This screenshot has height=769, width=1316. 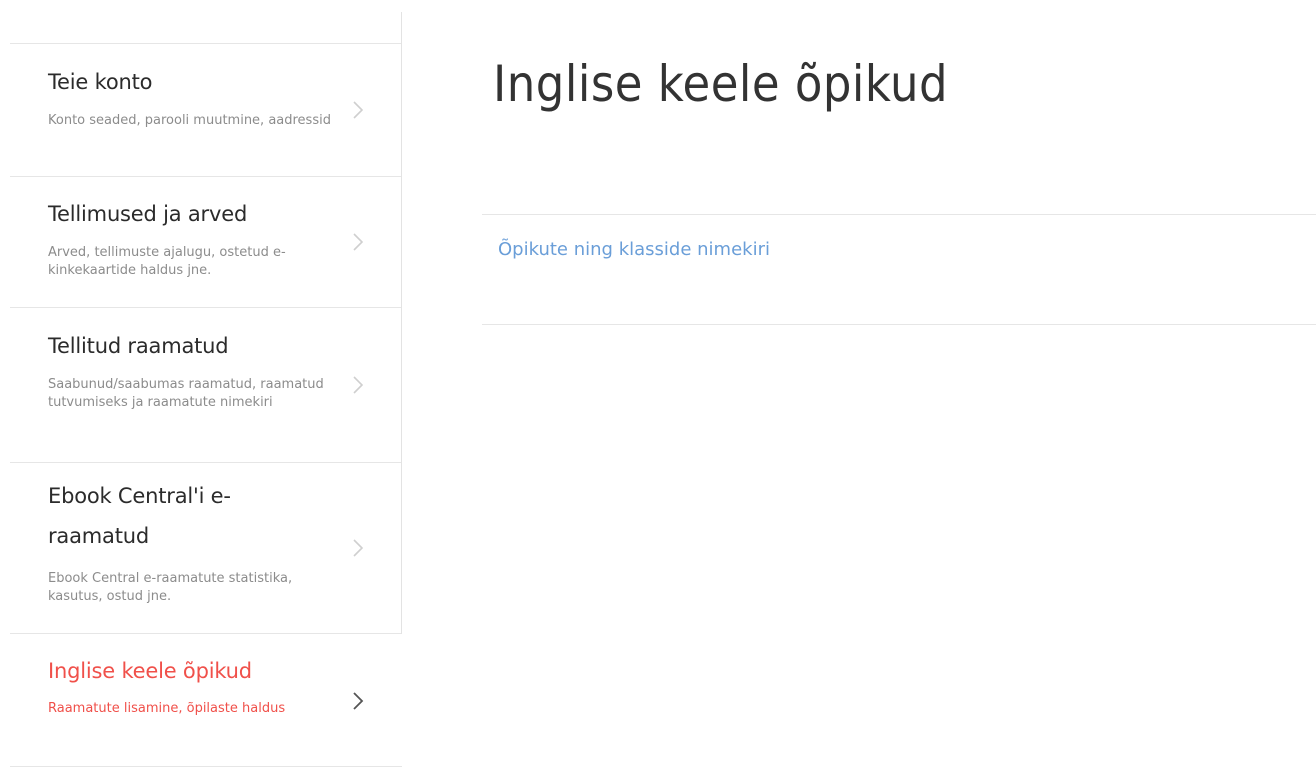 What do you see at coordinates (100, 82) in the screenshot?
I see `sidebar-item-title: Teie konto` at bounding box center [100, 82].